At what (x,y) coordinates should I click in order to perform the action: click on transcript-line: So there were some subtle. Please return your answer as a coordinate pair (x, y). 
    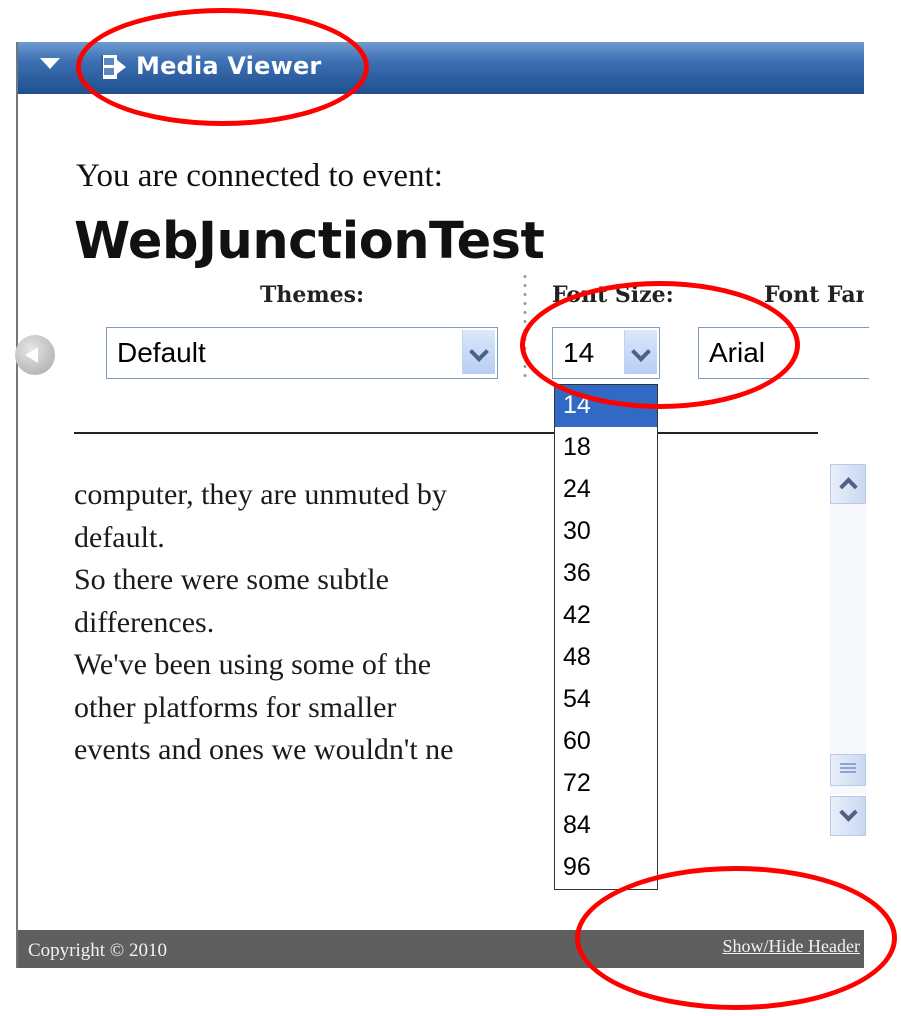
    Looking at the image, I should click on (231, 579).